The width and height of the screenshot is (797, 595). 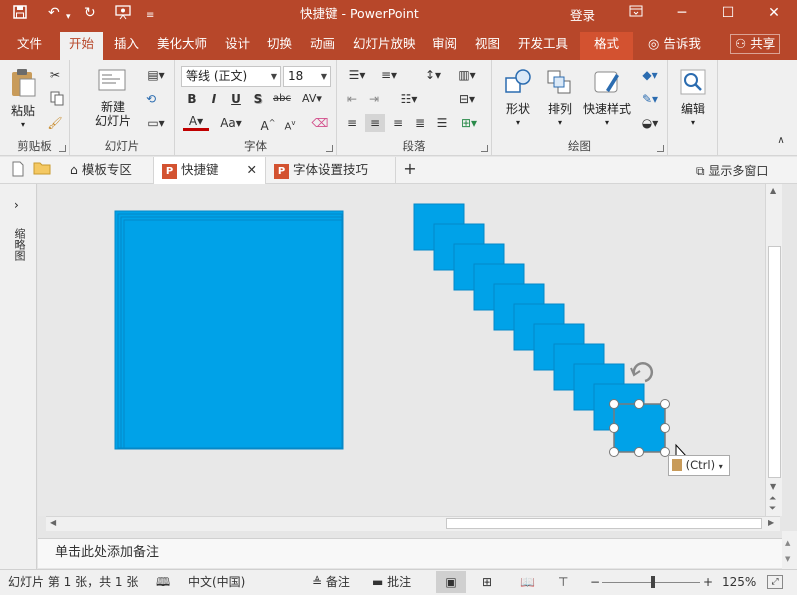 I want to click on paste-options-button: (Ctrl) ▾, so click(x=699, y=465).